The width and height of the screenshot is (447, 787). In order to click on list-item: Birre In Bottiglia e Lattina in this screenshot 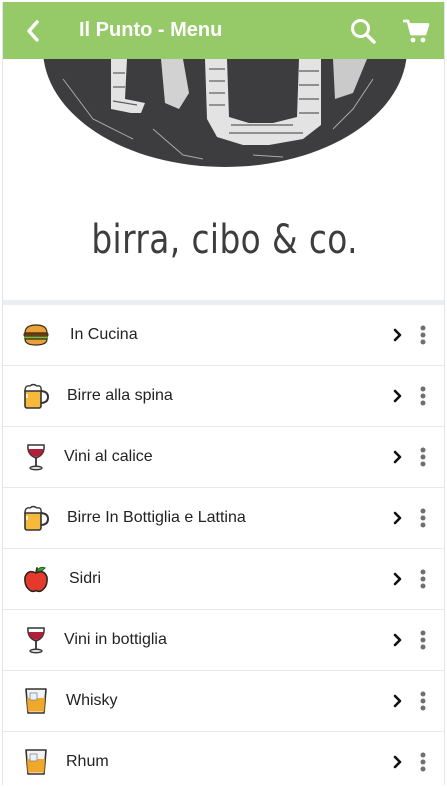, I will do `click(223, 518)`.